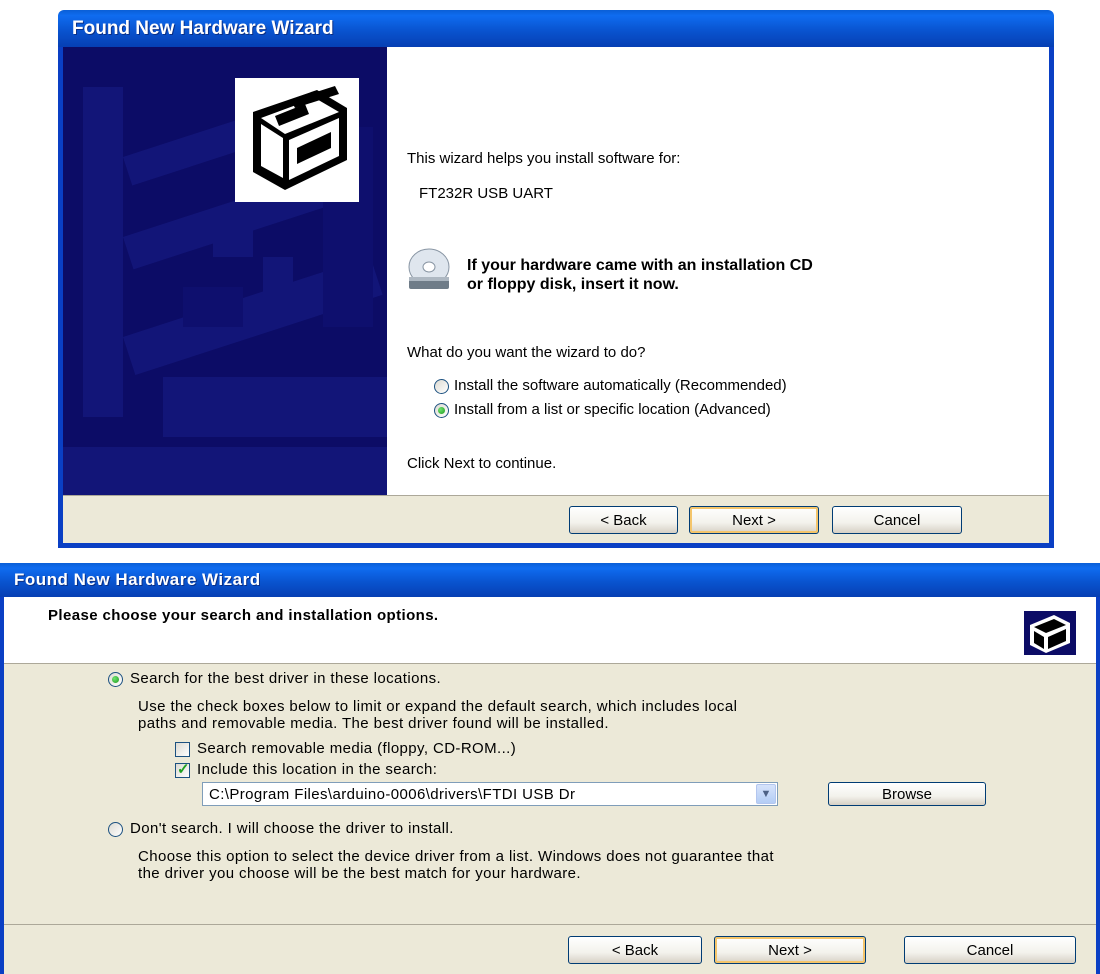  Describe the element at coordinates (182, 749) in the screenshot. I see `checkbox-search-removable` at that location.